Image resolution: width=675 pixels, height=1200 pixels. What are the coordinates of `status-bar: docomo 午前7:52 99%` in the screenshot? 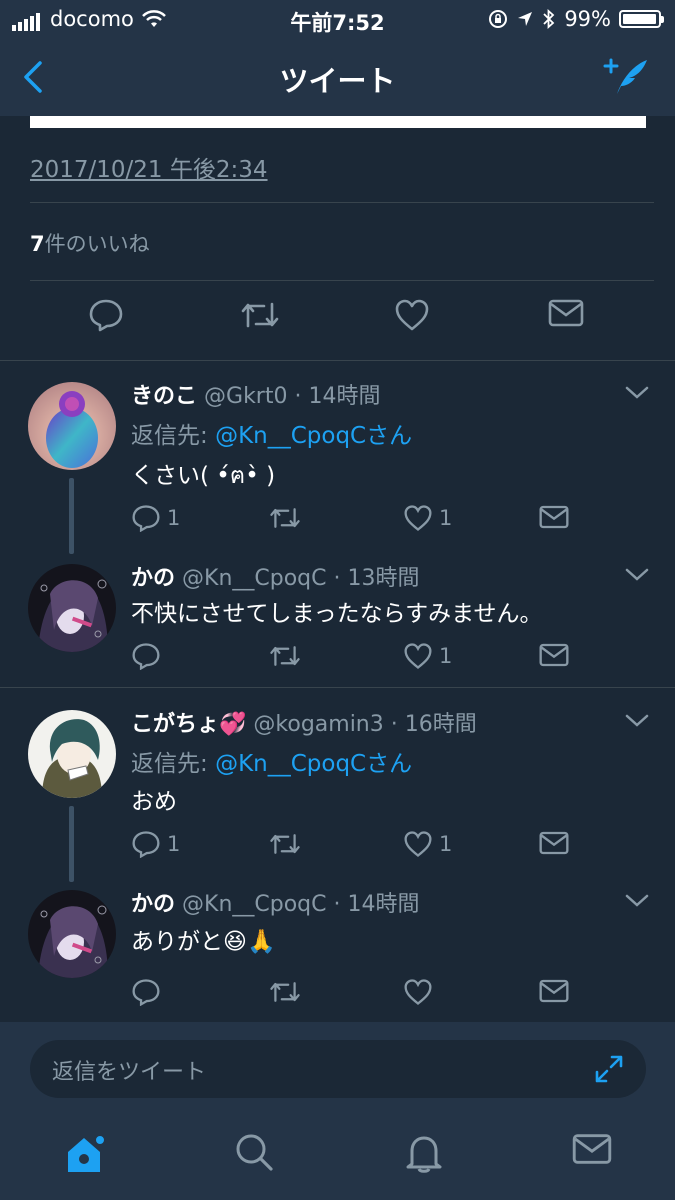 It's located at (337, 19).